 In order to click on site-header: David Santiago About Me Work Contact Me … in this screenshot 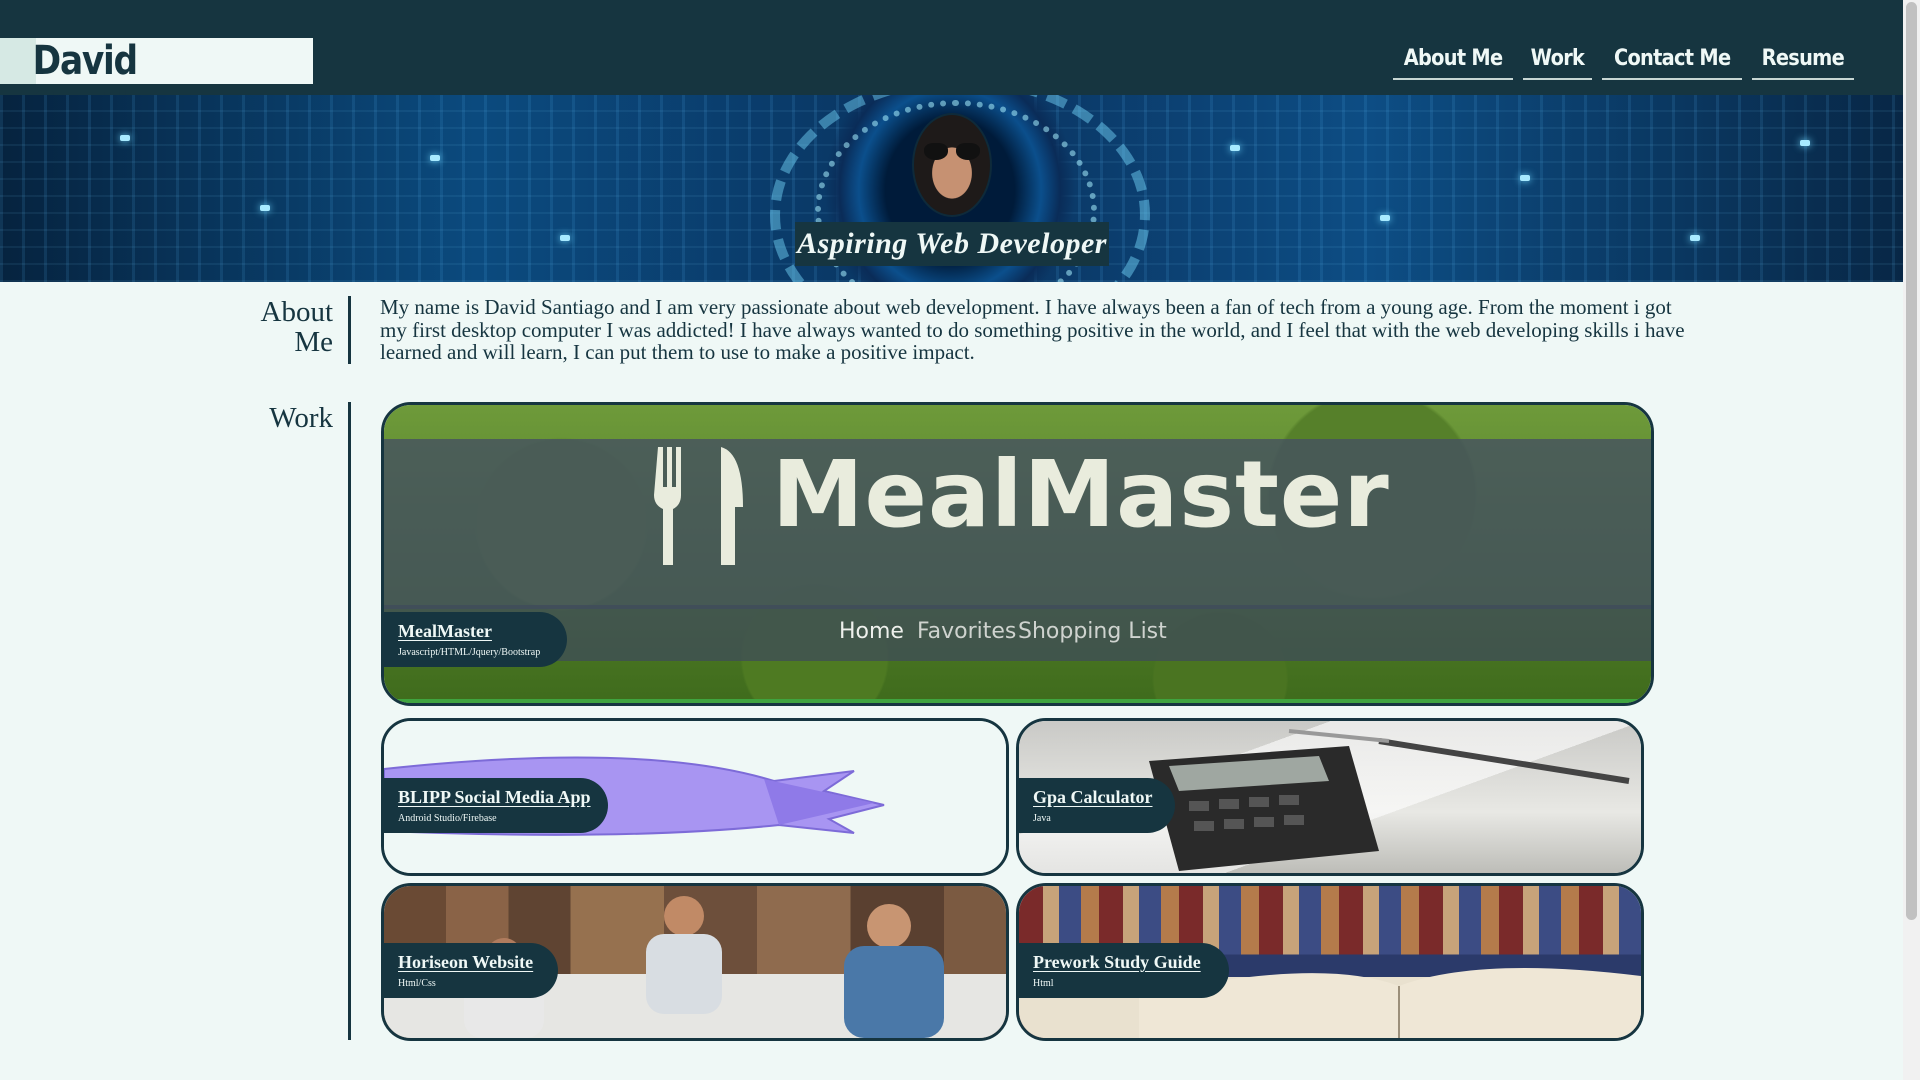, I will do `click(951, 65)`.